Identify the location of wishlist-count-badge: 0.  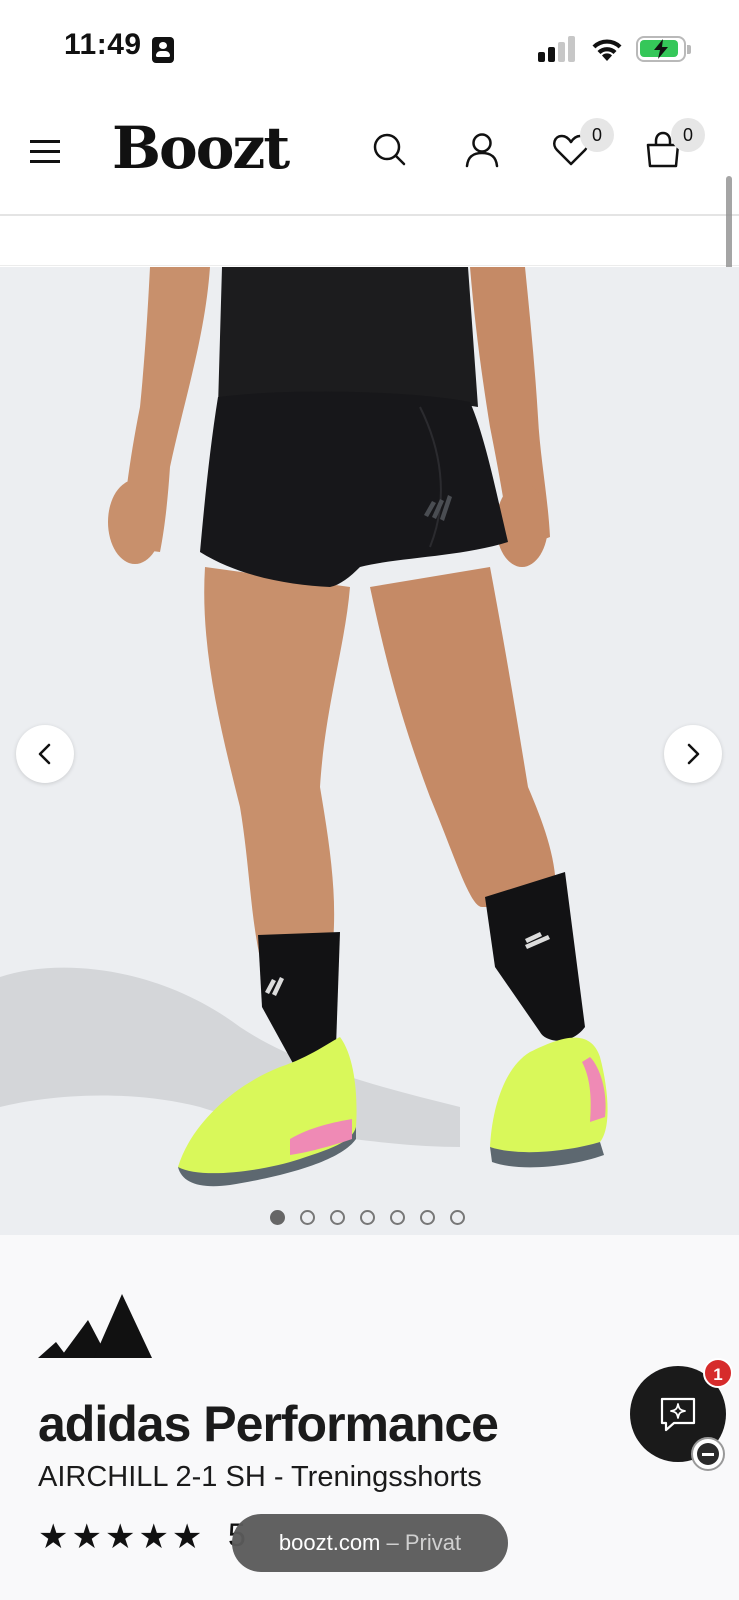
(597, 135).